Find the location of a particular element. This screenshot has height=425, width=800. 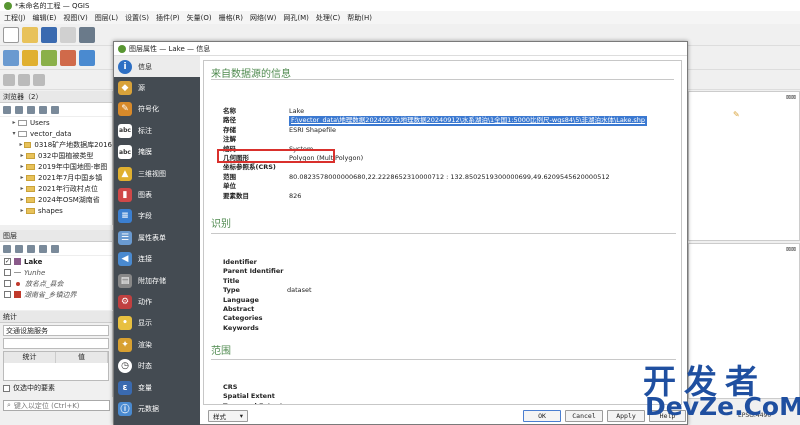

ok-button: OK is located at coordinates (542, 416).